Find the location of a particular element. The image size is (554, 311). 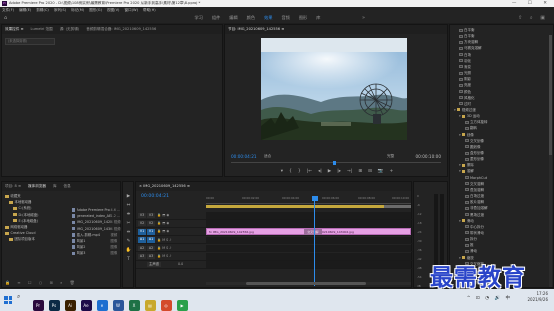

source-patch-video: V1 is located at coordinates (142, 232).